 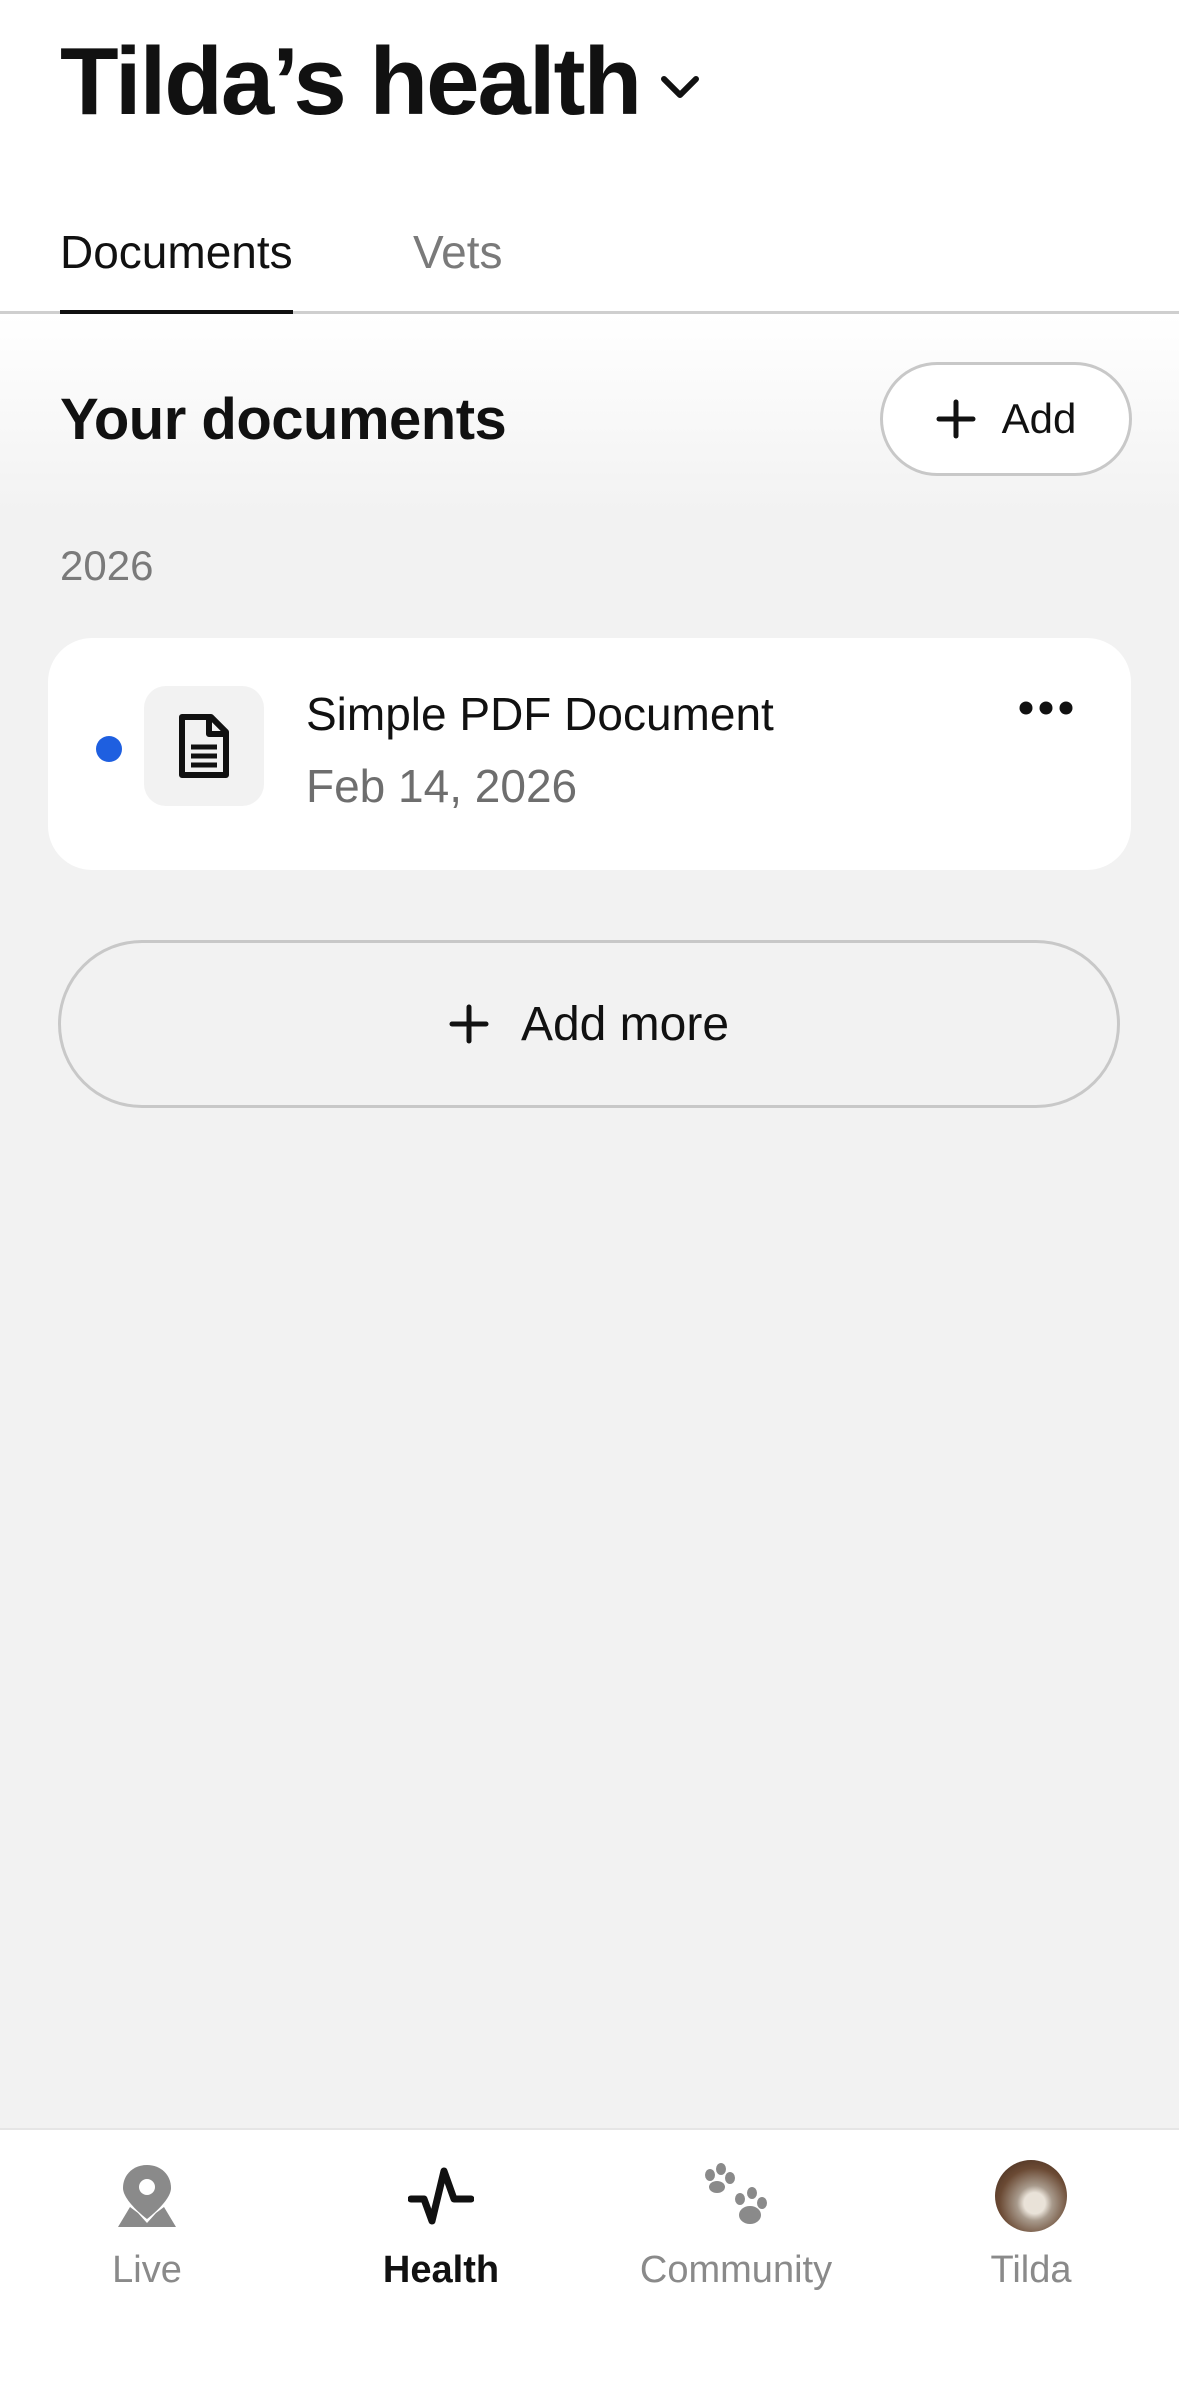 What do you see at coordinates (147, 2270) in the screenshot?
I see `nav-label: Live` at bounding box center [147, 2270].